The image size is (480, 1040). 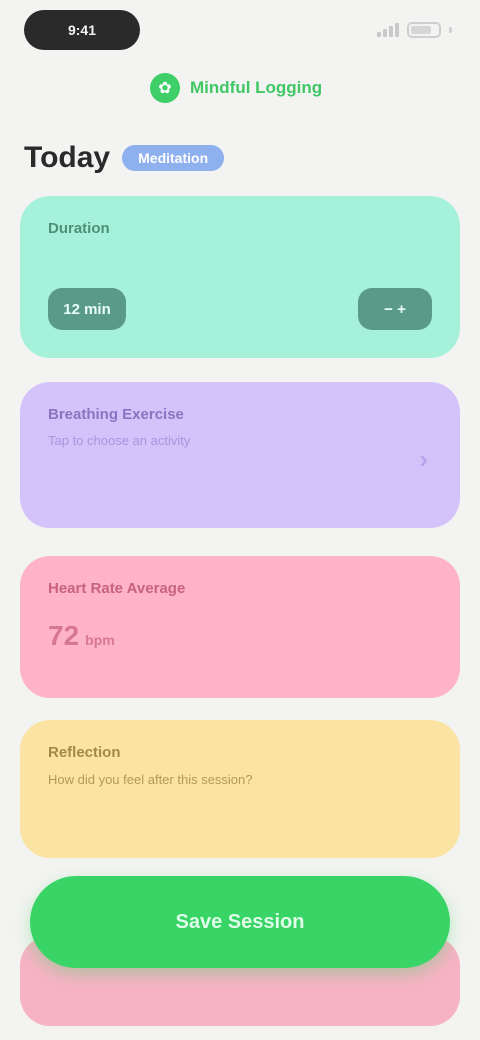 What do you see at coordinates (240, 277) in the screenshot?
I see `duration-card: Duration 12 min − +` at bounding box center [240, 277].